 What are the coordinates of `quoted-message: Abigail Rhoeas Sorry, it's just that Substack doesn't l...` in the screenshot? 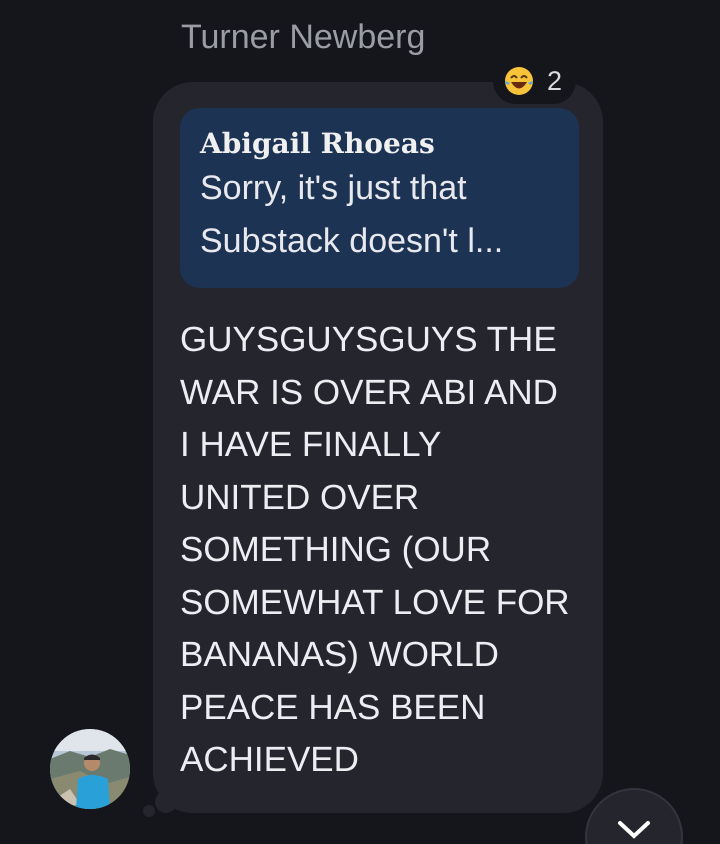 It's located at (379, 198).